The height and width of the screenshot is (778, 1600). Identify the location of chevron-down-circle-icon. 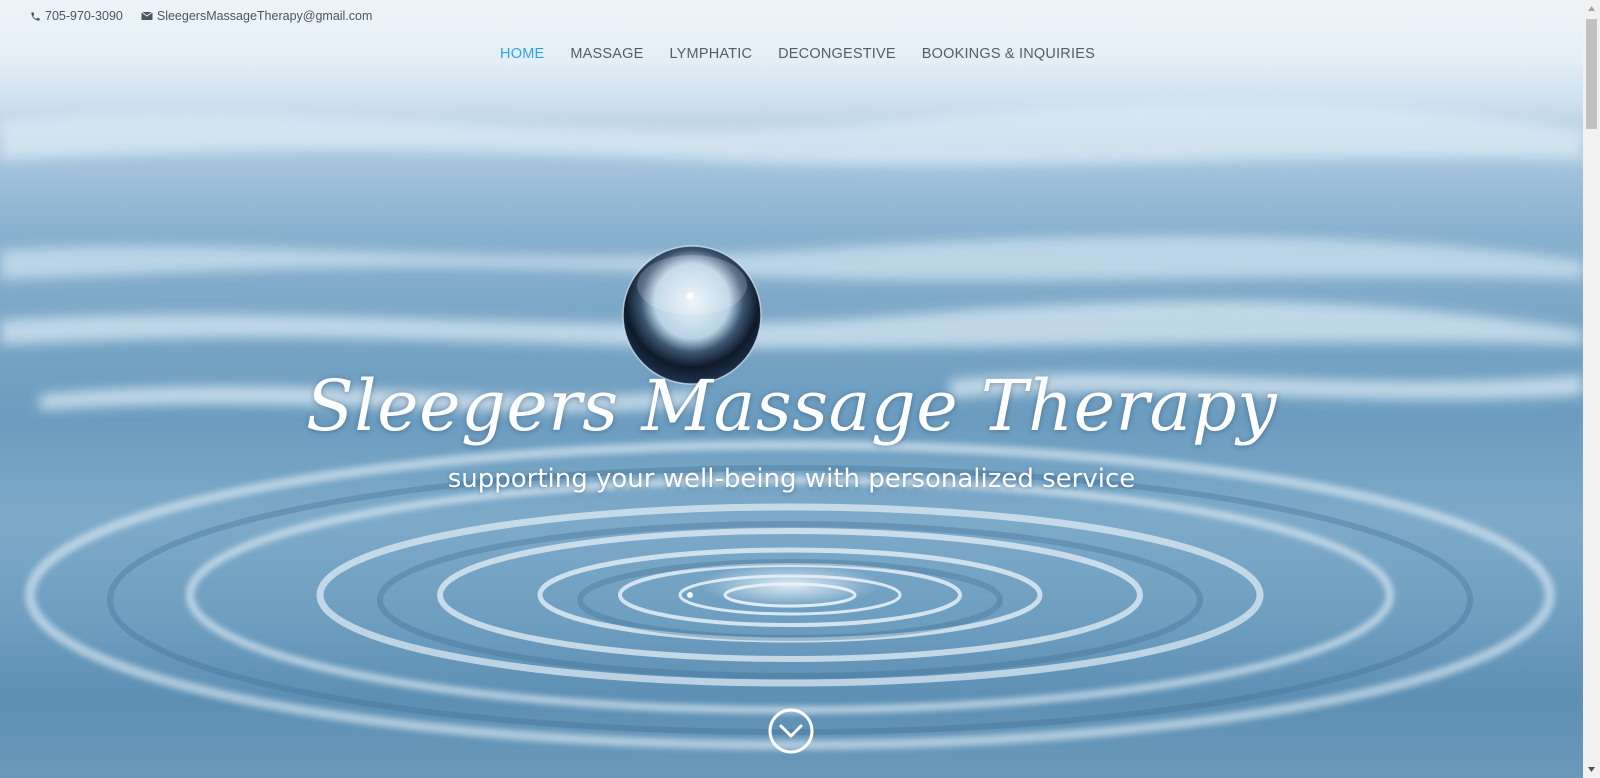
(791, 731).